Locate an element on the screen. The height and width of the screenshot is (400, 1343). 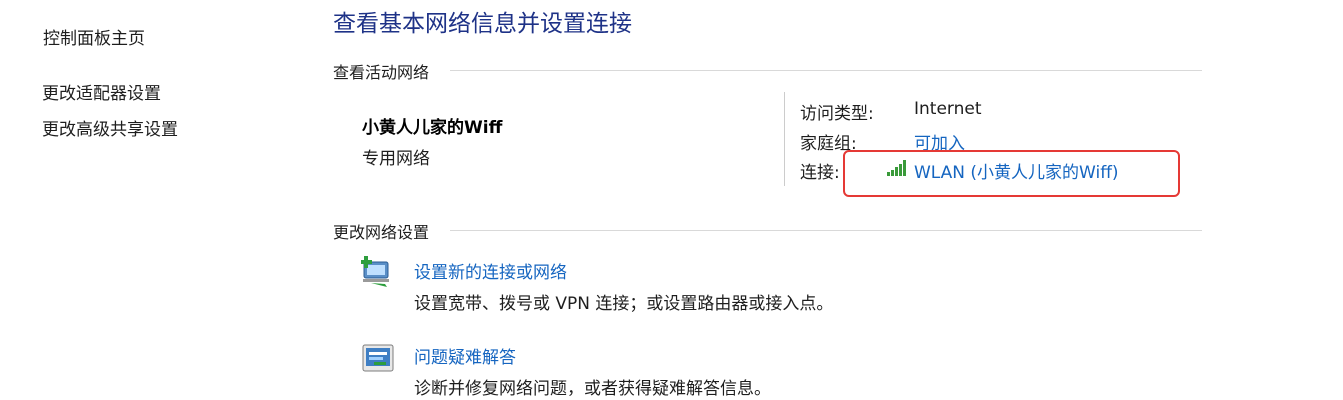
highlight-annotation is located at coordinates (1011, 173).